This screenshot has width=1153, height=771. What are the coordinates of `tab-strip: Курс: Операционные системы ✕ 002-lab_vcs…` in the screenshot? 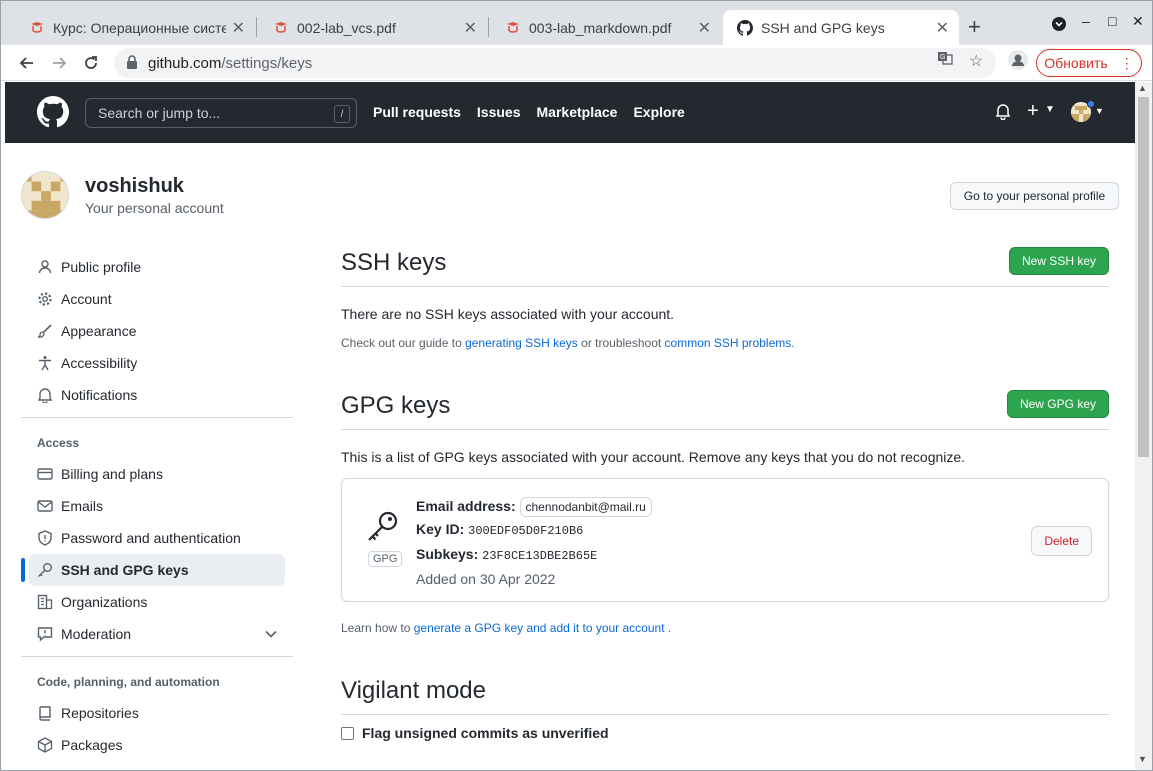 It's located at (576, 23).